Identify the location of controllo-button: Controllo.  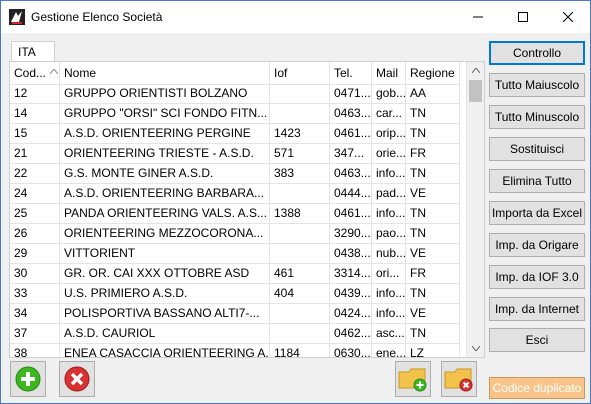
(537, 53).